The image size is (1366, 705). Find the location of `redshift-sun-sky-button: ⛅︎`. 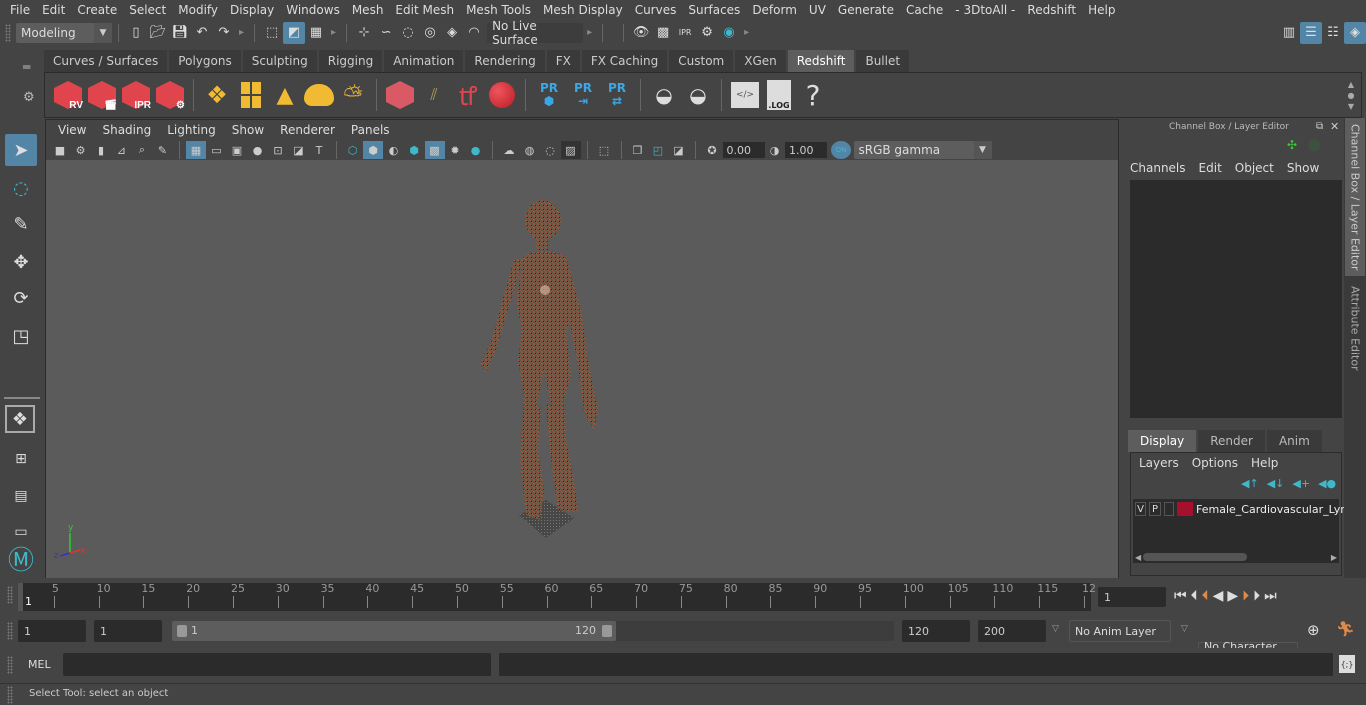

redshift-sun-sky-button: ⛅︎ is located at coordinates (353, 95).